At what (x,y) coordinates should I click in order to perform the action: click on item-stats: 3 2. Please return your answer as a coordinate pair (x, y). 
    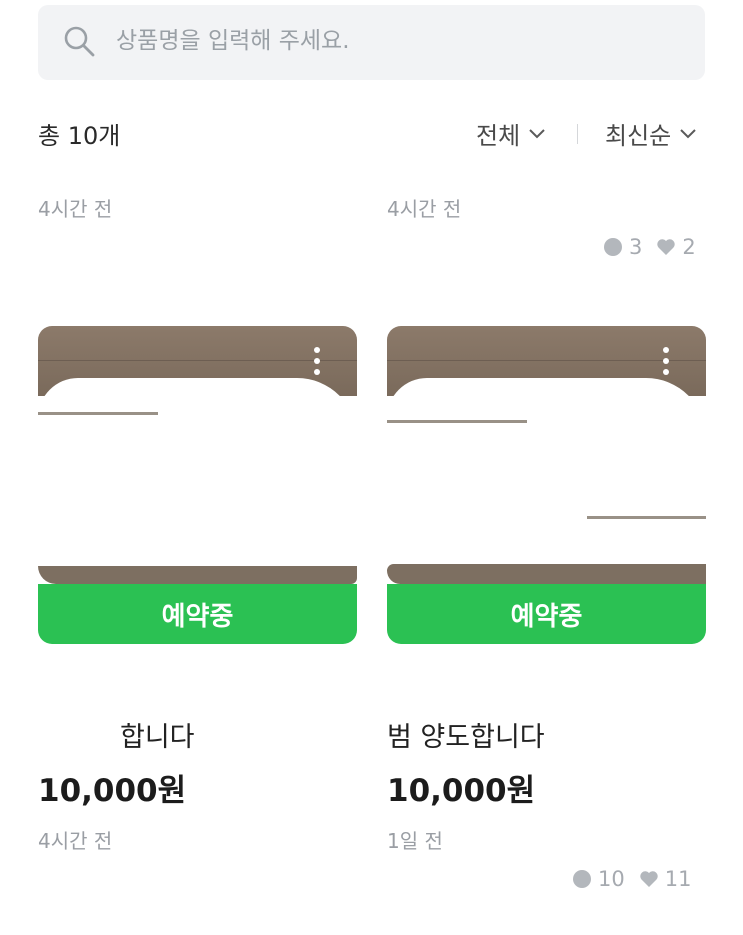
    Looking at the image, I should click on (649, 247).